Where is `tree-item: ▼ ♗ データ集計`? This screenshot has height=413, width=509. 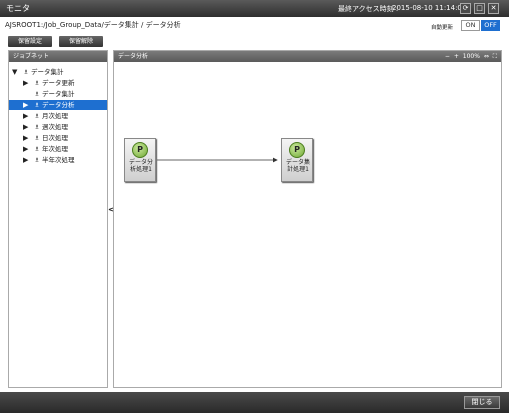
tree-item: ▼ ♗ データ集計 is located at coordinates (58, 72).